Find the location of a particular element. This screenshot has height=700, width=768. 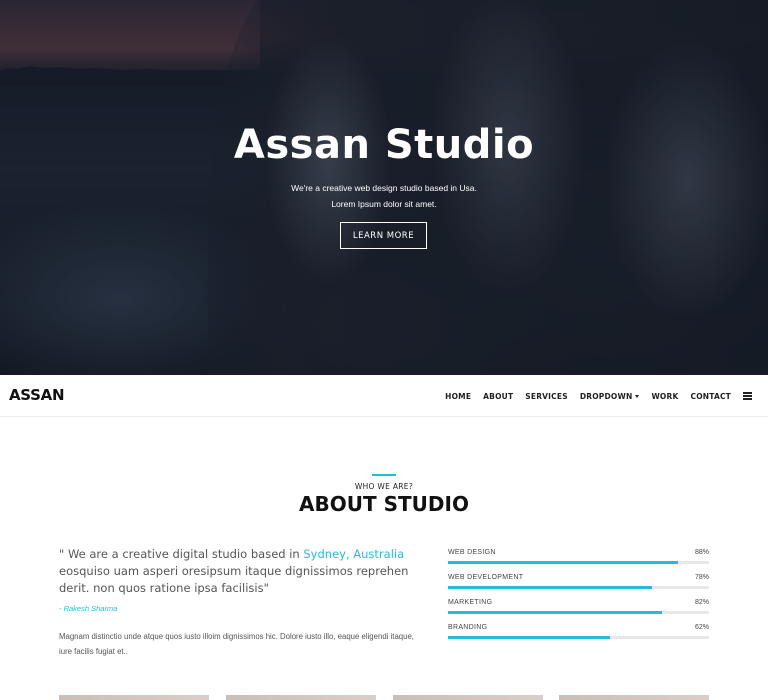

nav-item-label: HOME is located at coordinates (458, 396).